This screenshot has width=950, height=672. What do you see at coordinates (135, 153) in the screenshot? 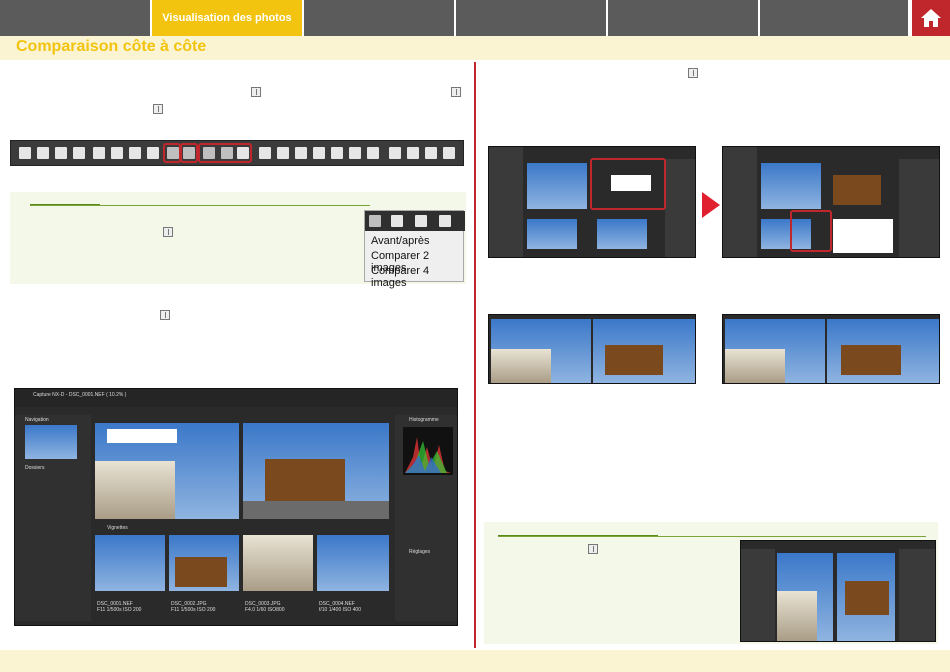
I see `single-view-icon` at bounding box center [135, 153].